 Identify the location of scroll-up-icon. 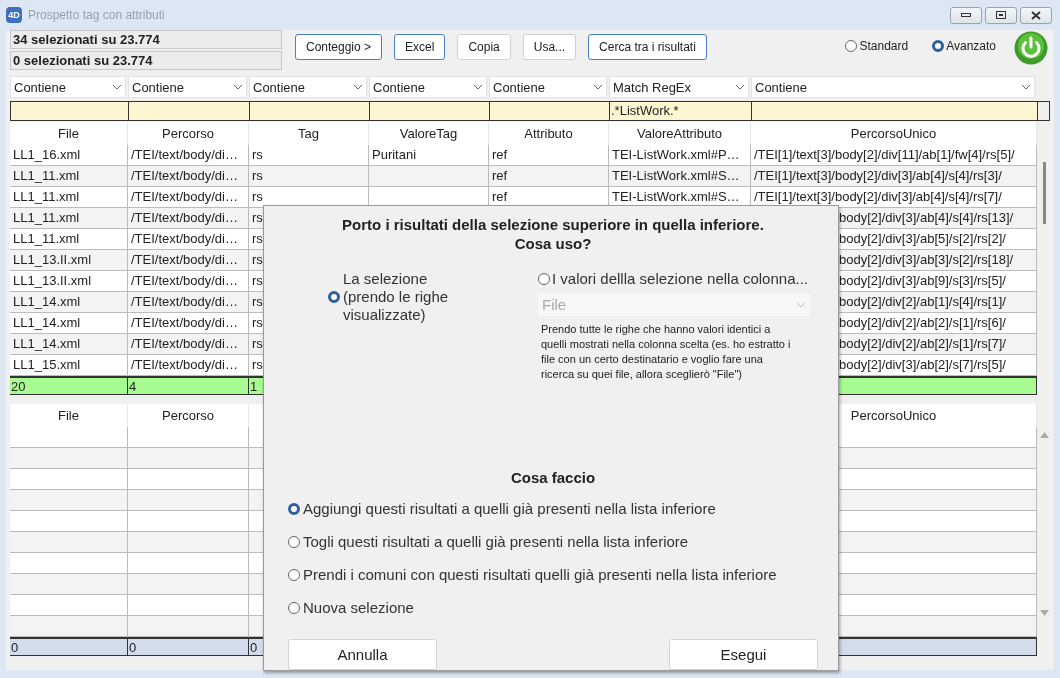
(1044, 435).